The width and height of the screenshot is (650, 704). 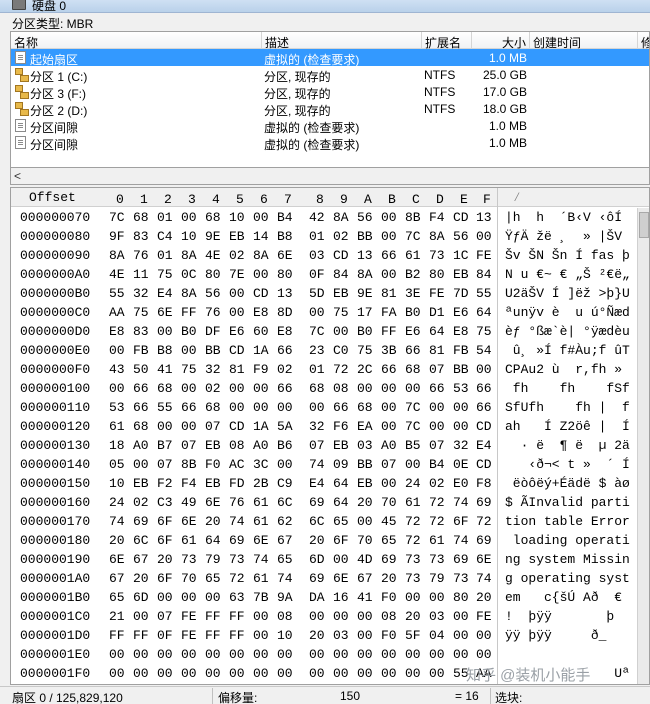 What do you see at coordinates (389, 293) in the screenshot?
I see `hex-byte: 81` at bounding box center [389, 293].